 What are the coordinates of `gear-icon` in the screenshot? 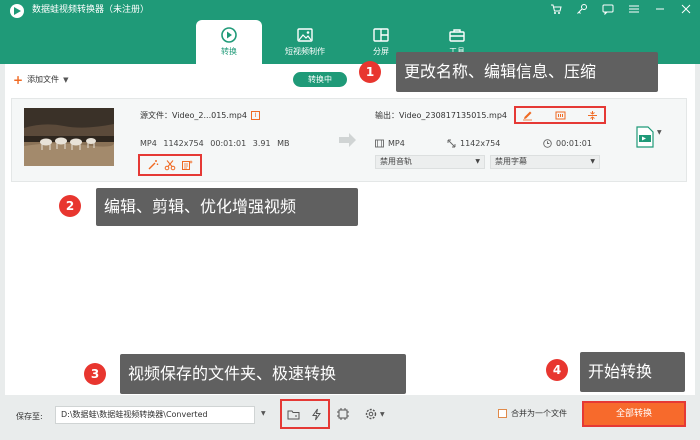 It's located at (371, 414).